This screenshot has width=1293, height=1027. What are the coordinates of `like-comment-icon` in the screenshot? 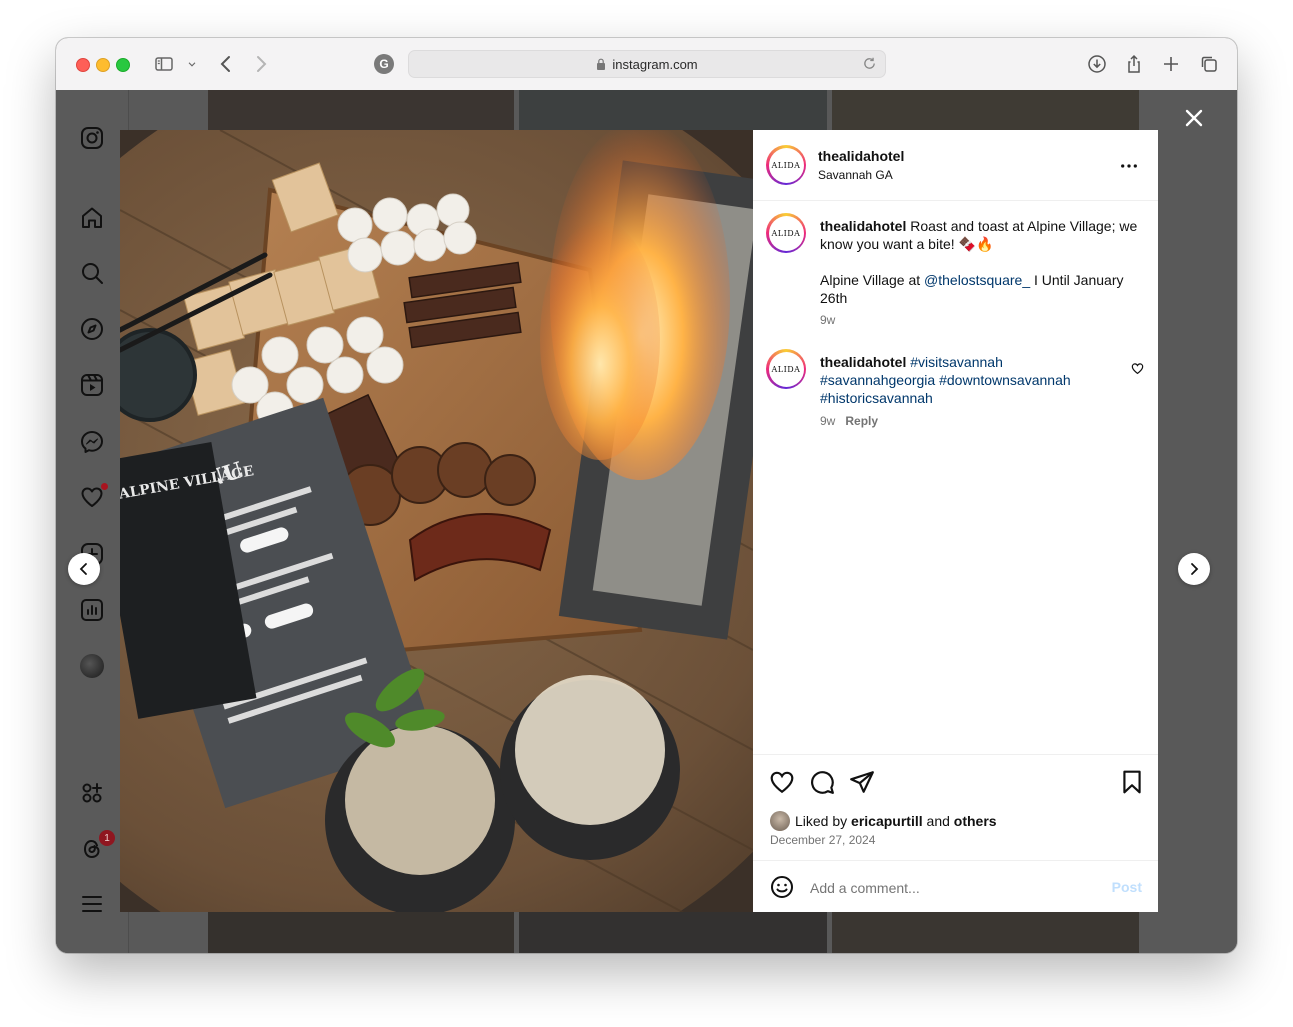 It's located at (1138, 369).